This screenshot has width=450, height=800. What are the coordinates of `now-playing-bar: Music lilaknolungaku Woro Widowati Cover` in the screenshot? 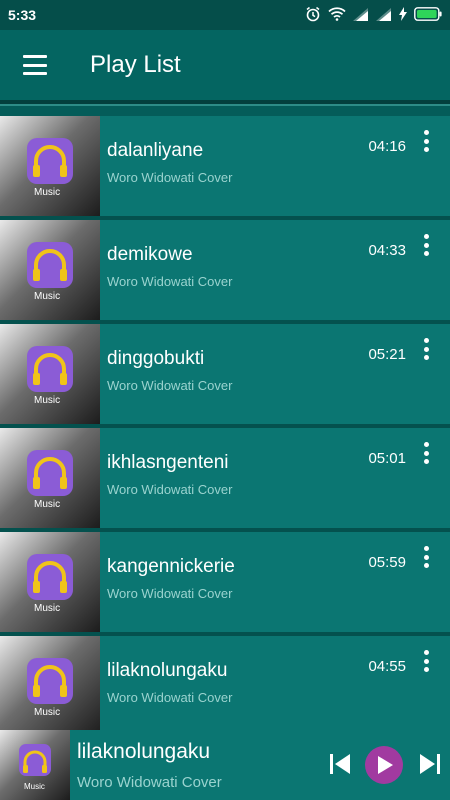 It's located at (225, 765).